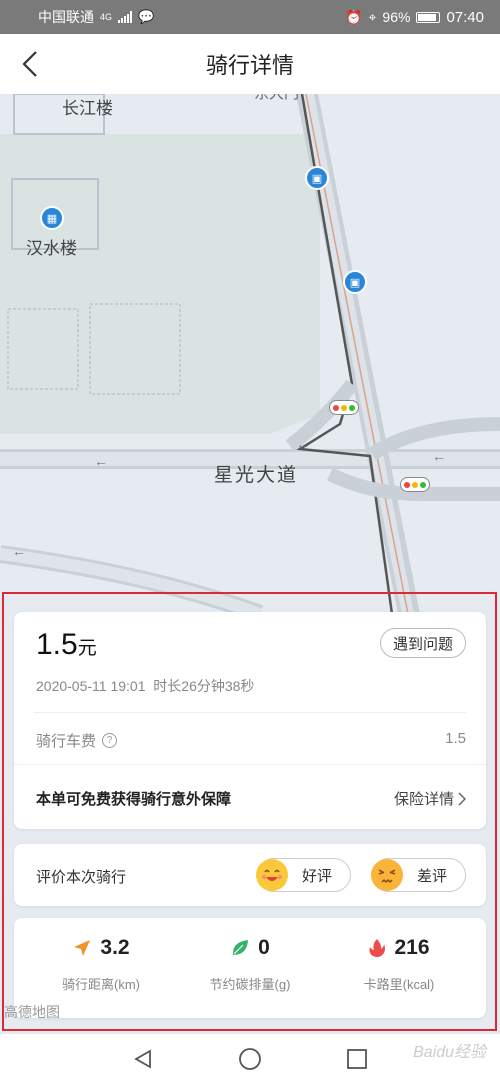  I want to click on battery-percent: 96%, so click(396, 17).